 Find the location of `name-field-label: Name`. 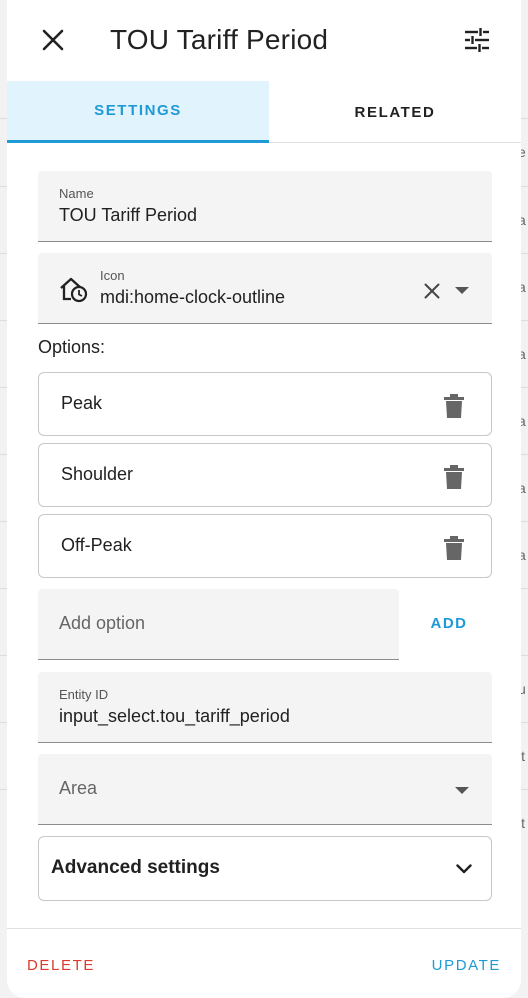

name-field-label: Name is located at coordinates (76, 193).